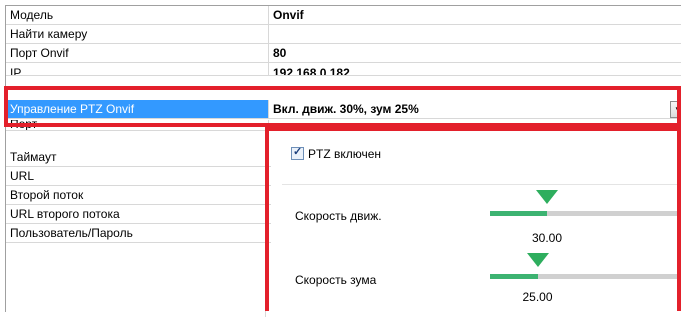  What do you see at coordinates (137, 176) in the screenshot?
I see `property-name: URL` at bounding box center [137, 176].